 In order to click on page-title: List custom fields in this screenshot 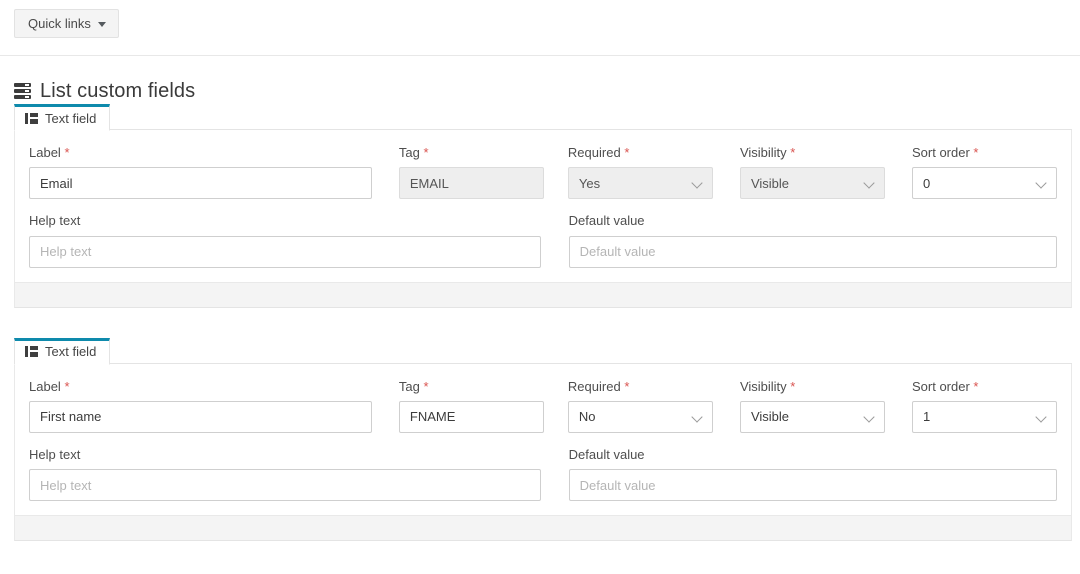, I will do `click(540, 80)`.